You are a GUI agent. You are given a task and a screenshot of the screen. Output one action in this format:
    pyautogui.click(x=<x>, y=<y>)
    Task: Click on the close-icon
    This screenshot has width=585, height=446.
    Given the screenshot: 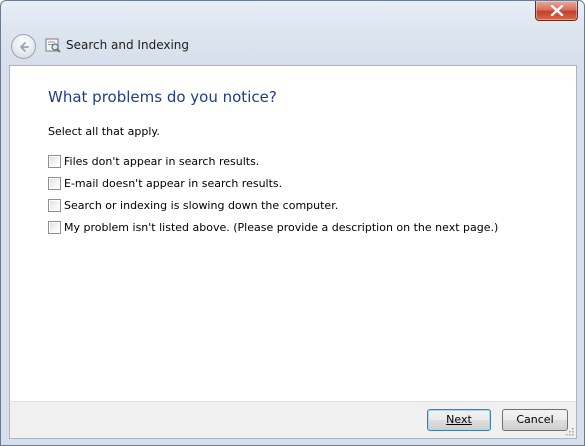 What is the action you would take?
    pyautogui.click(x=557, y=10)
    